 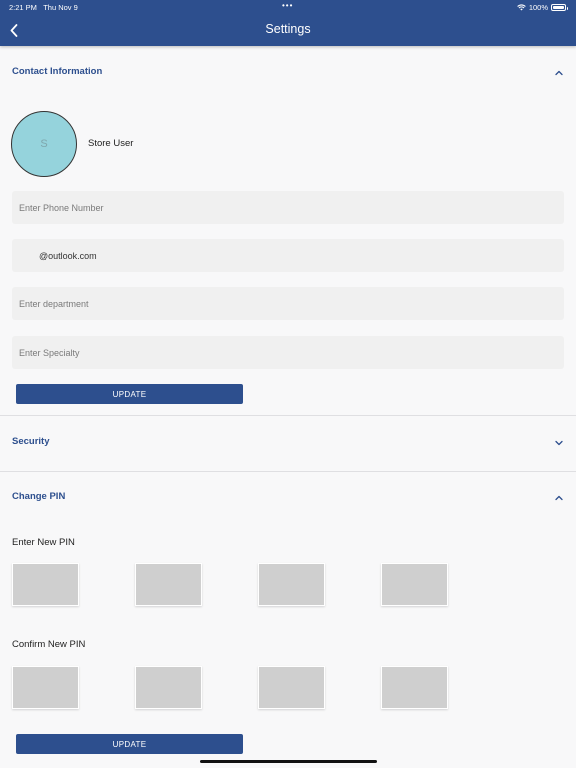 What do you see at coordinates (559, 443) in the screenshot?
I see `chevron-down-icon` at bounding box center [559, 443].